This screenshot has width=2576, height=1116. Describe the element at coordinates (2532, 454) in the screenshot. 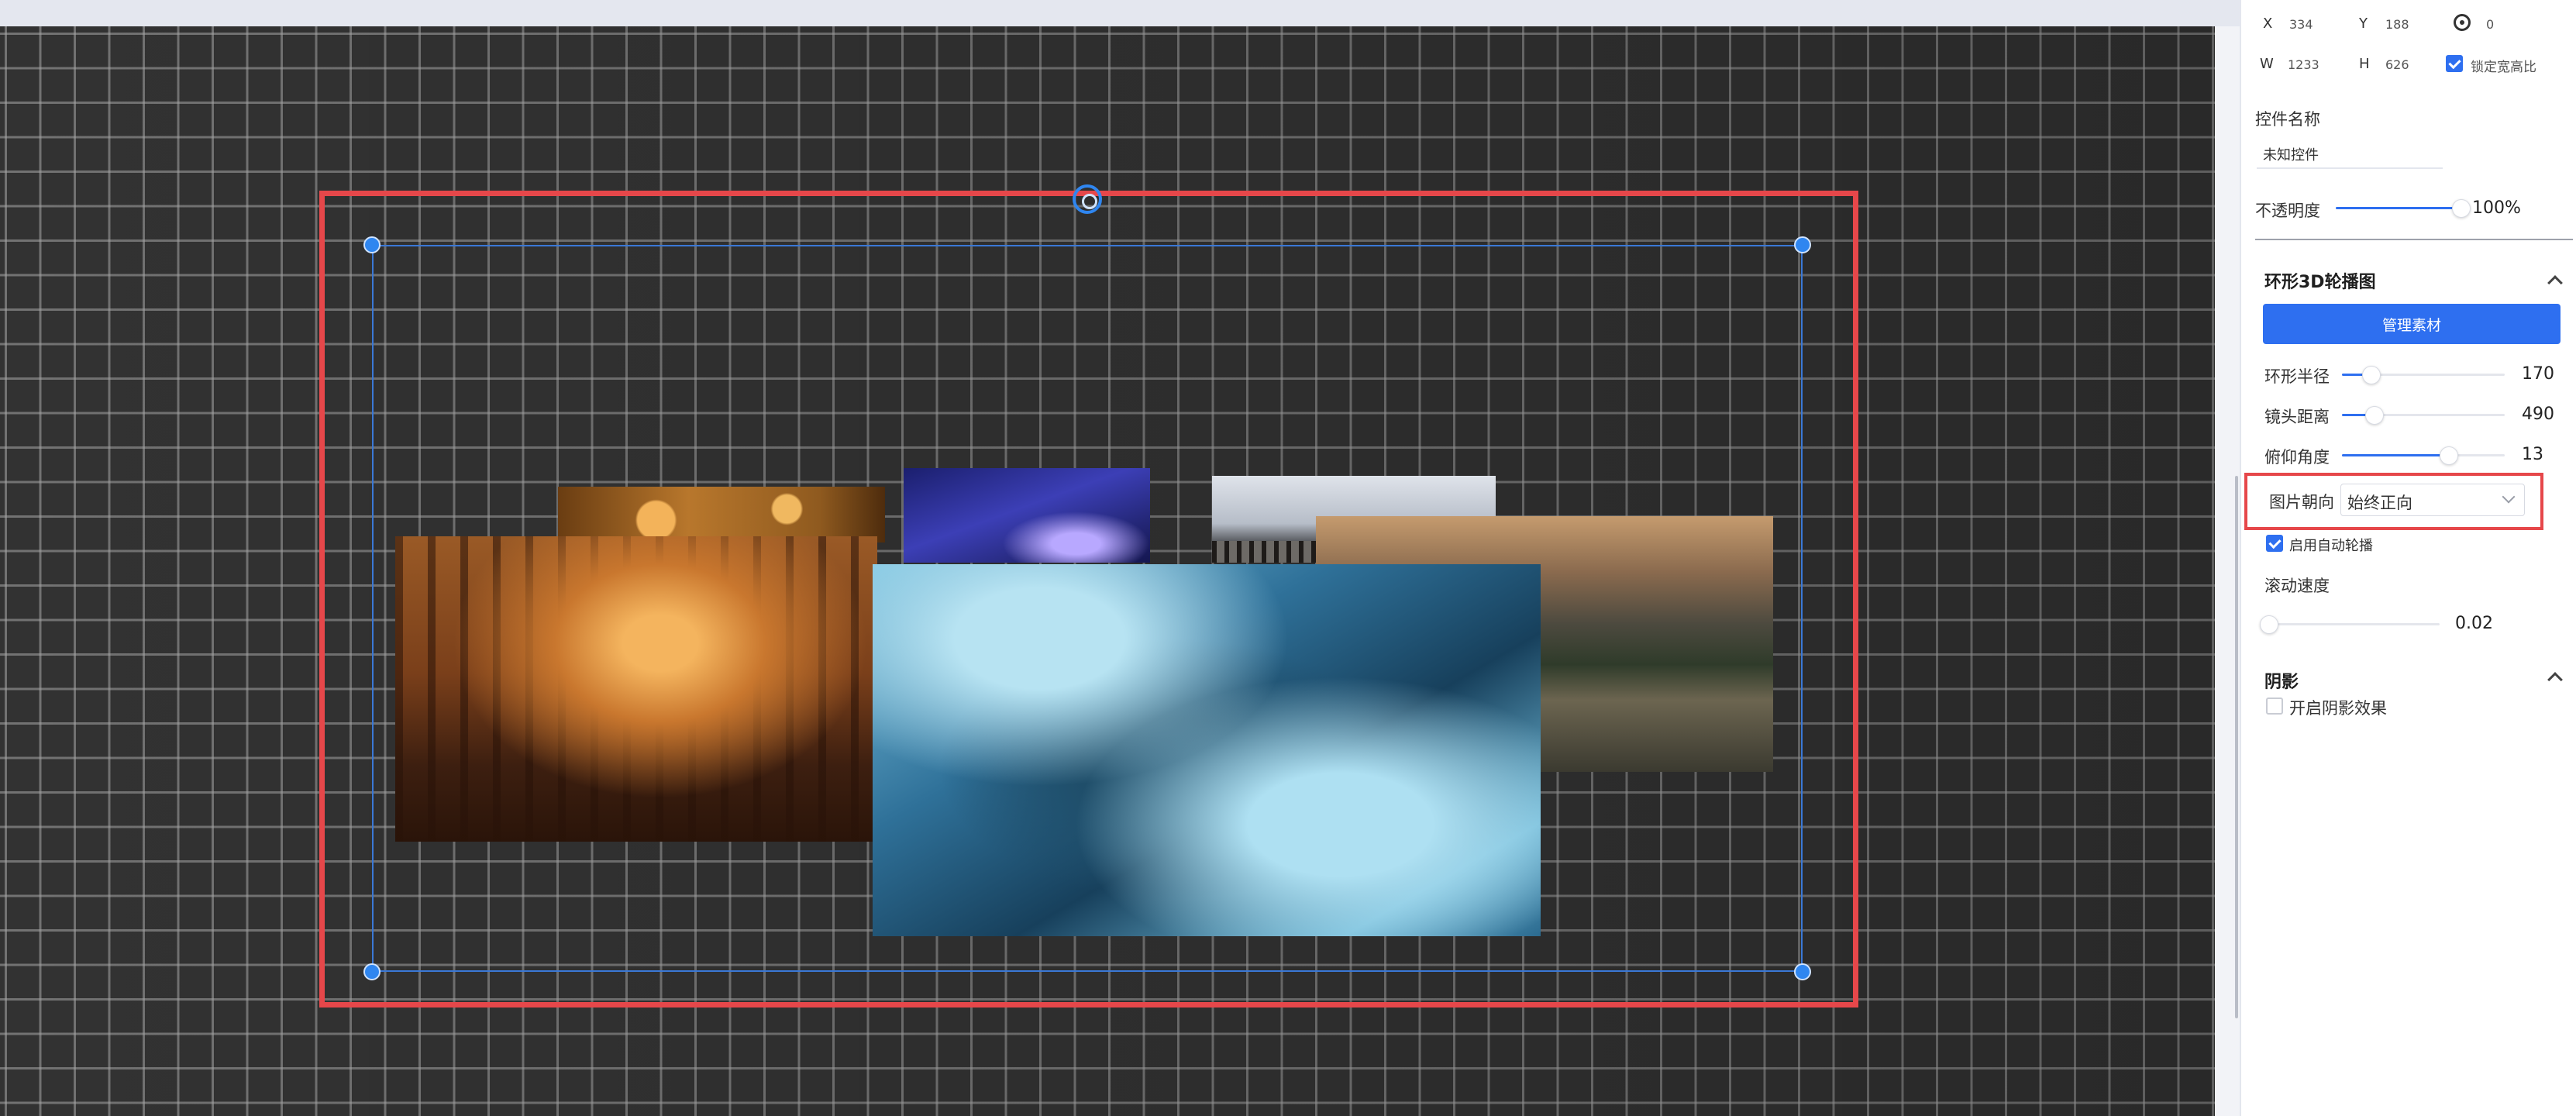

I see `pitch-value: 13` at that location.